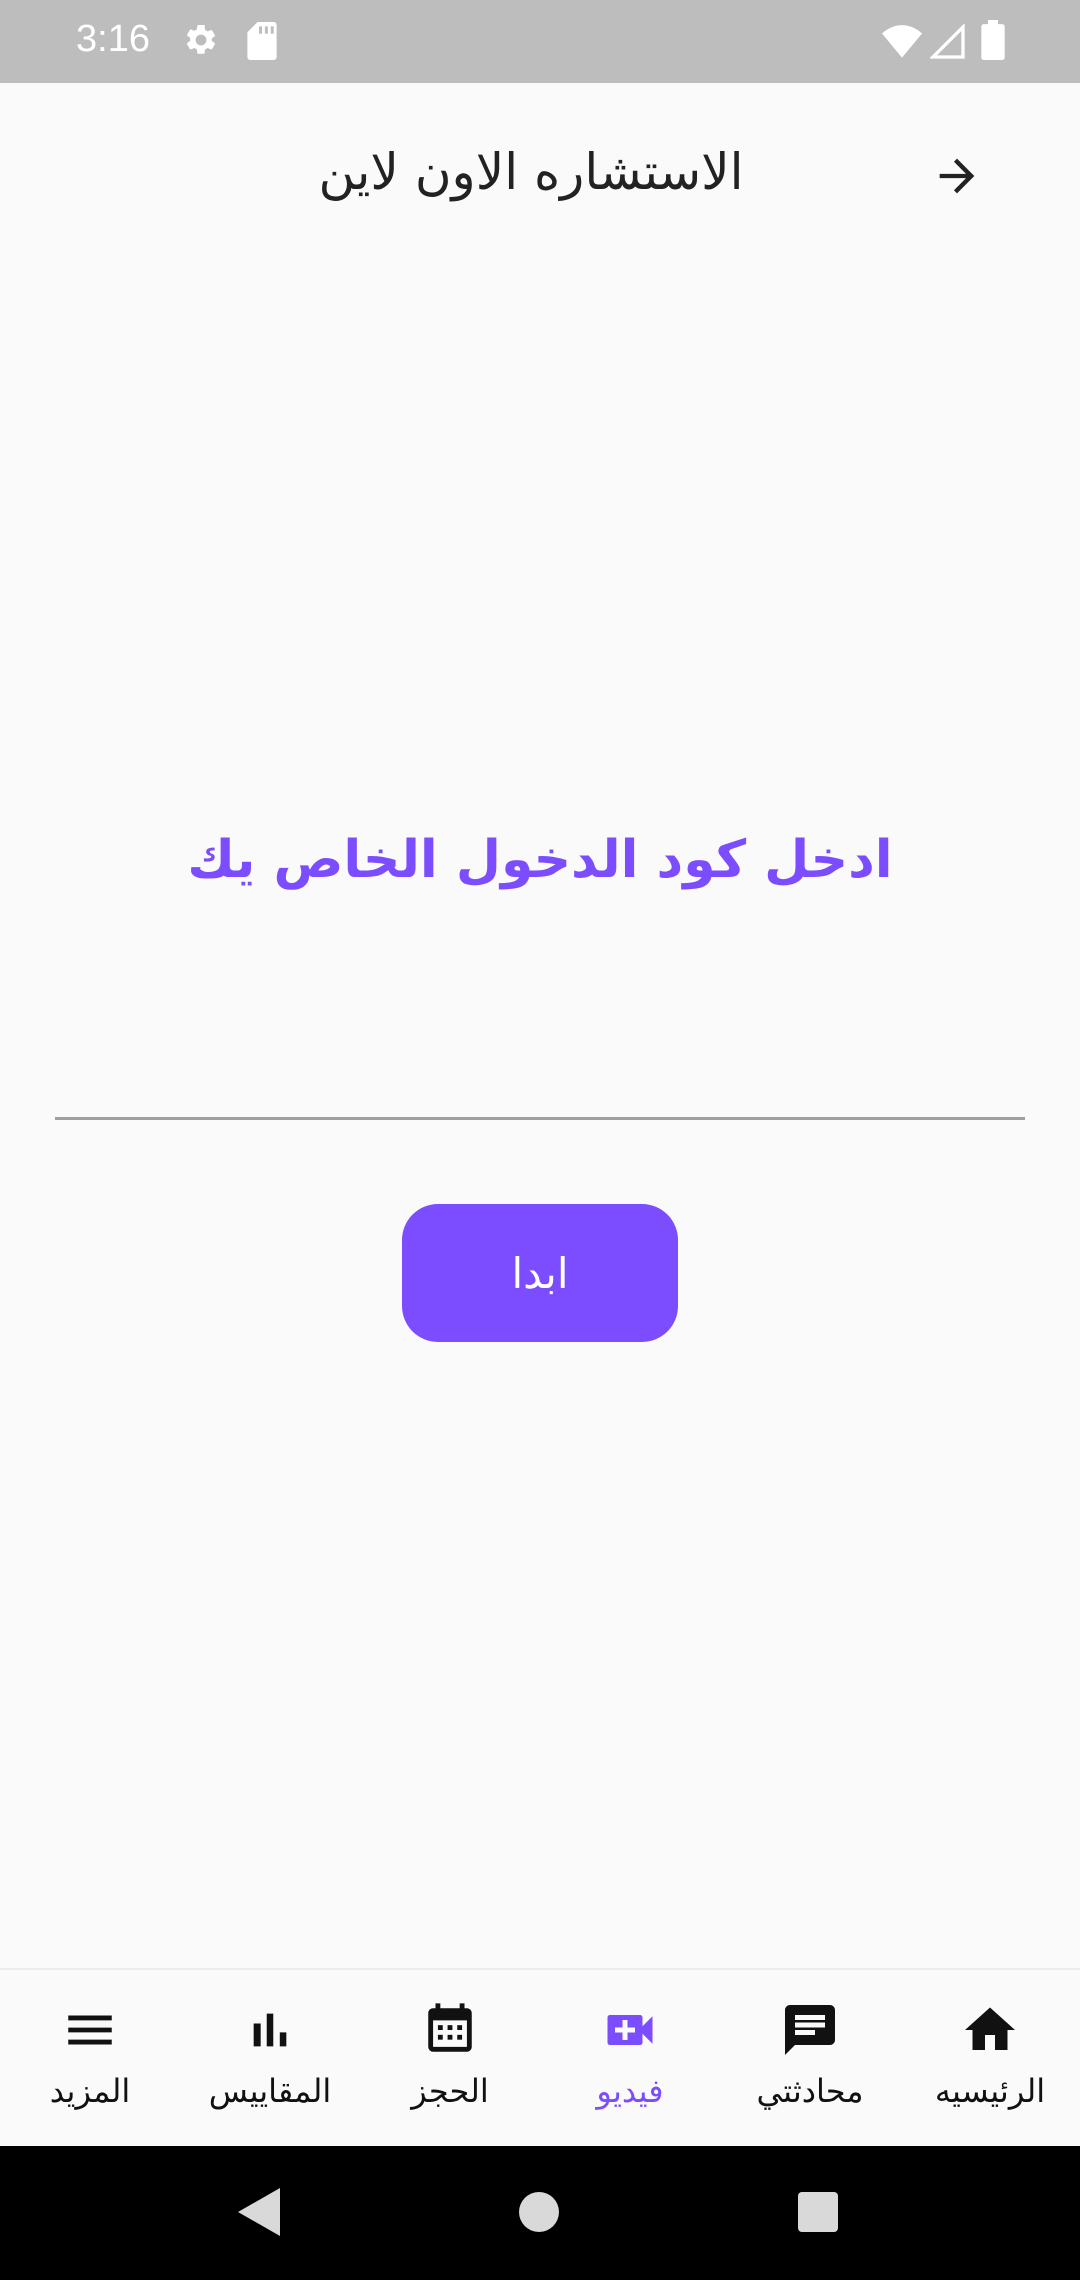  I want to click on video-call-icon, so click(630, 2030).